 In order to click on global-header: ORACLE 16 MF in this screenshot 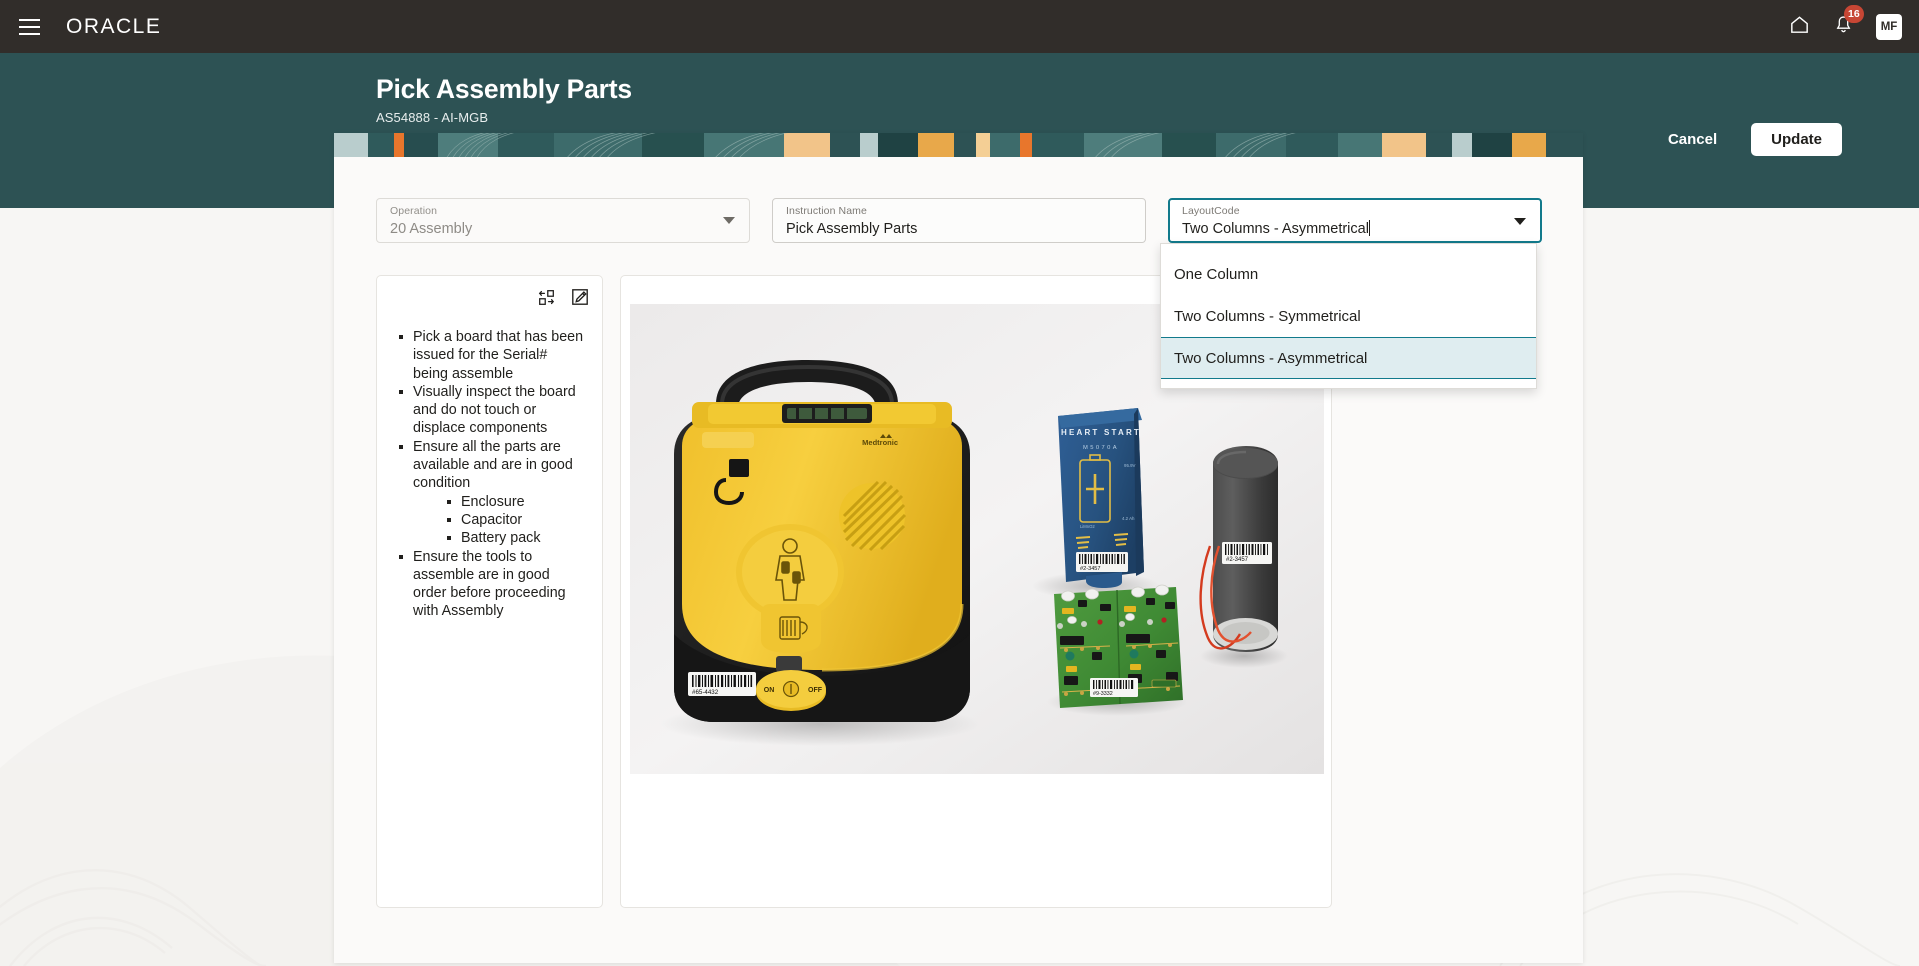, I will do `click(959, 26)`.